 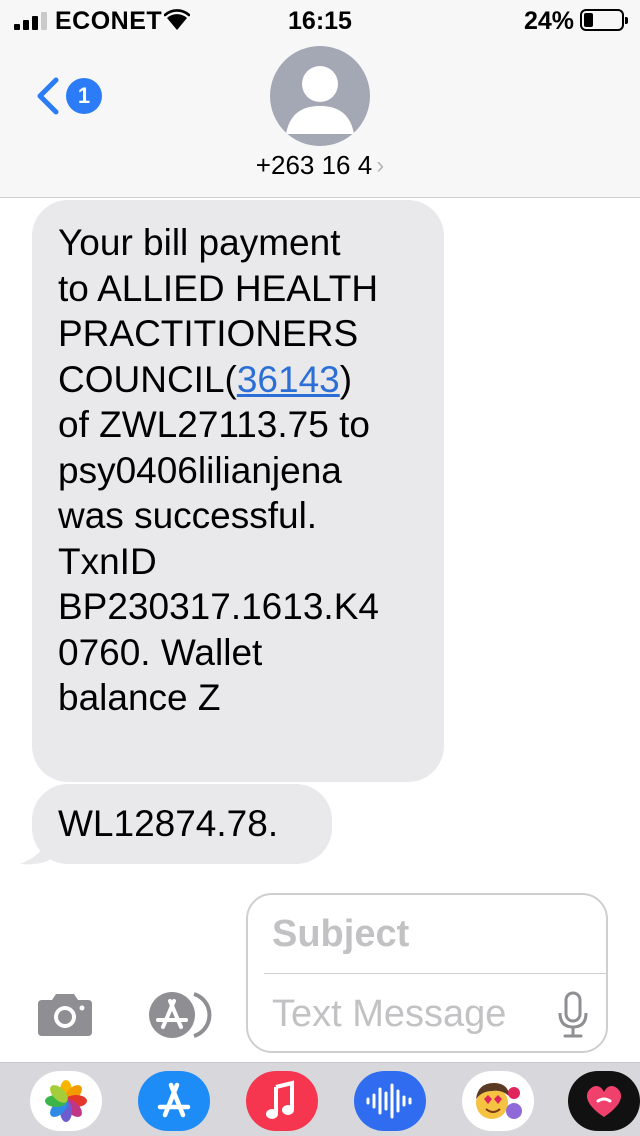 I want to click on digital-touch-icon, so click(x=604, y=1101).